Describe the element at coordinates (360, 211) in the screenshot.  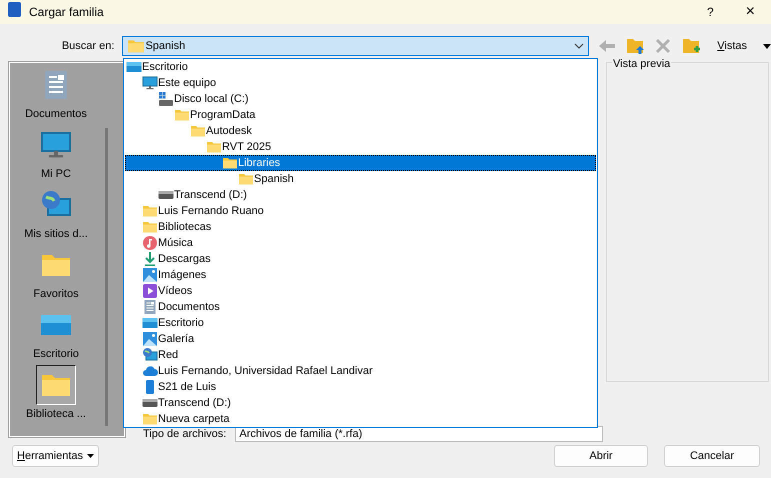
I see `tree-item: Luis Fernando Ruano` at that location.